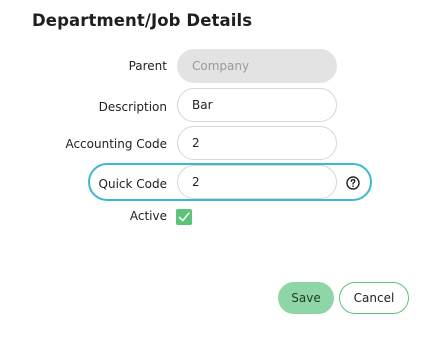 The image size is (443, 339). What do you see at coordinates (132, 107) in the screenshot?
I see `description-label: Description` at bounding box center [132, 107].